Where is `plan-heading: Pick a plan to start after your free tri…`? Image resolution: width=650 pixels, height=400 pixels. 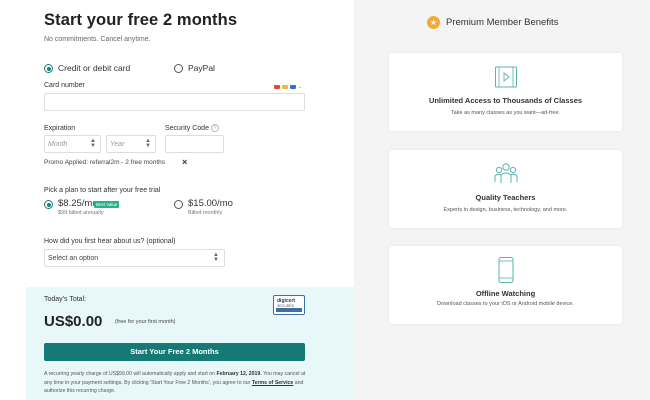 plan-heading: Pick a plan to start after your free tri… is located at coordinates (102, 190).